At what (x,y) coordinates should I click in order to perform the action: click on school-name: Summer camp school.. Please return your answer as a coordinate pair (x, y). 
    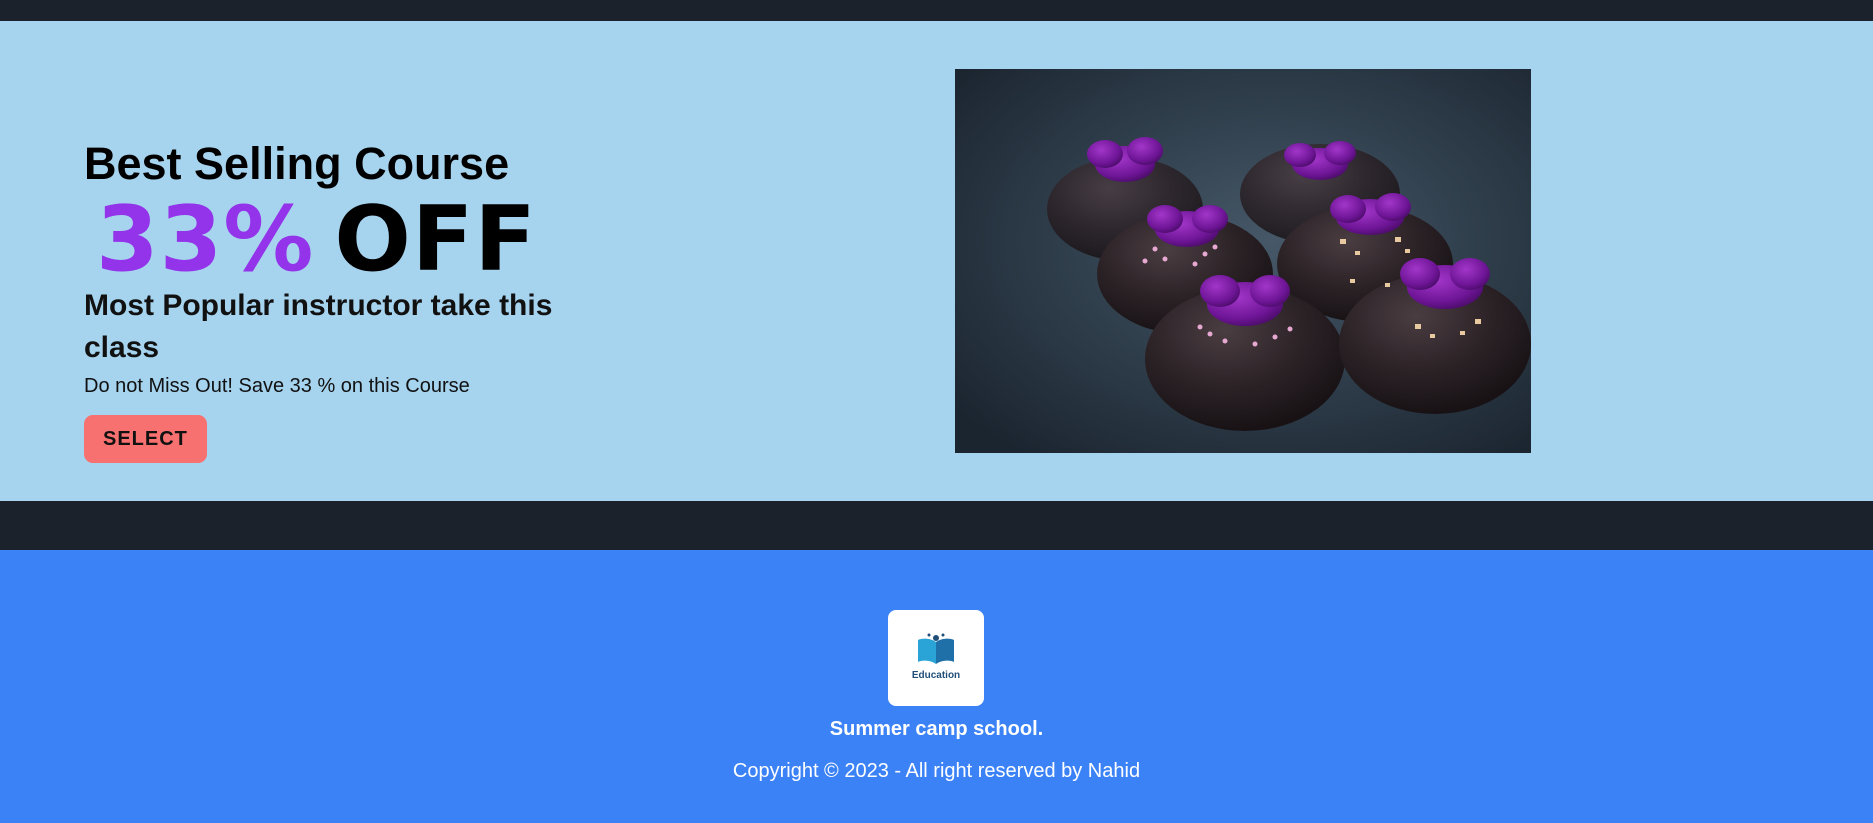
    Looking at the image, I should click on (936, 729).